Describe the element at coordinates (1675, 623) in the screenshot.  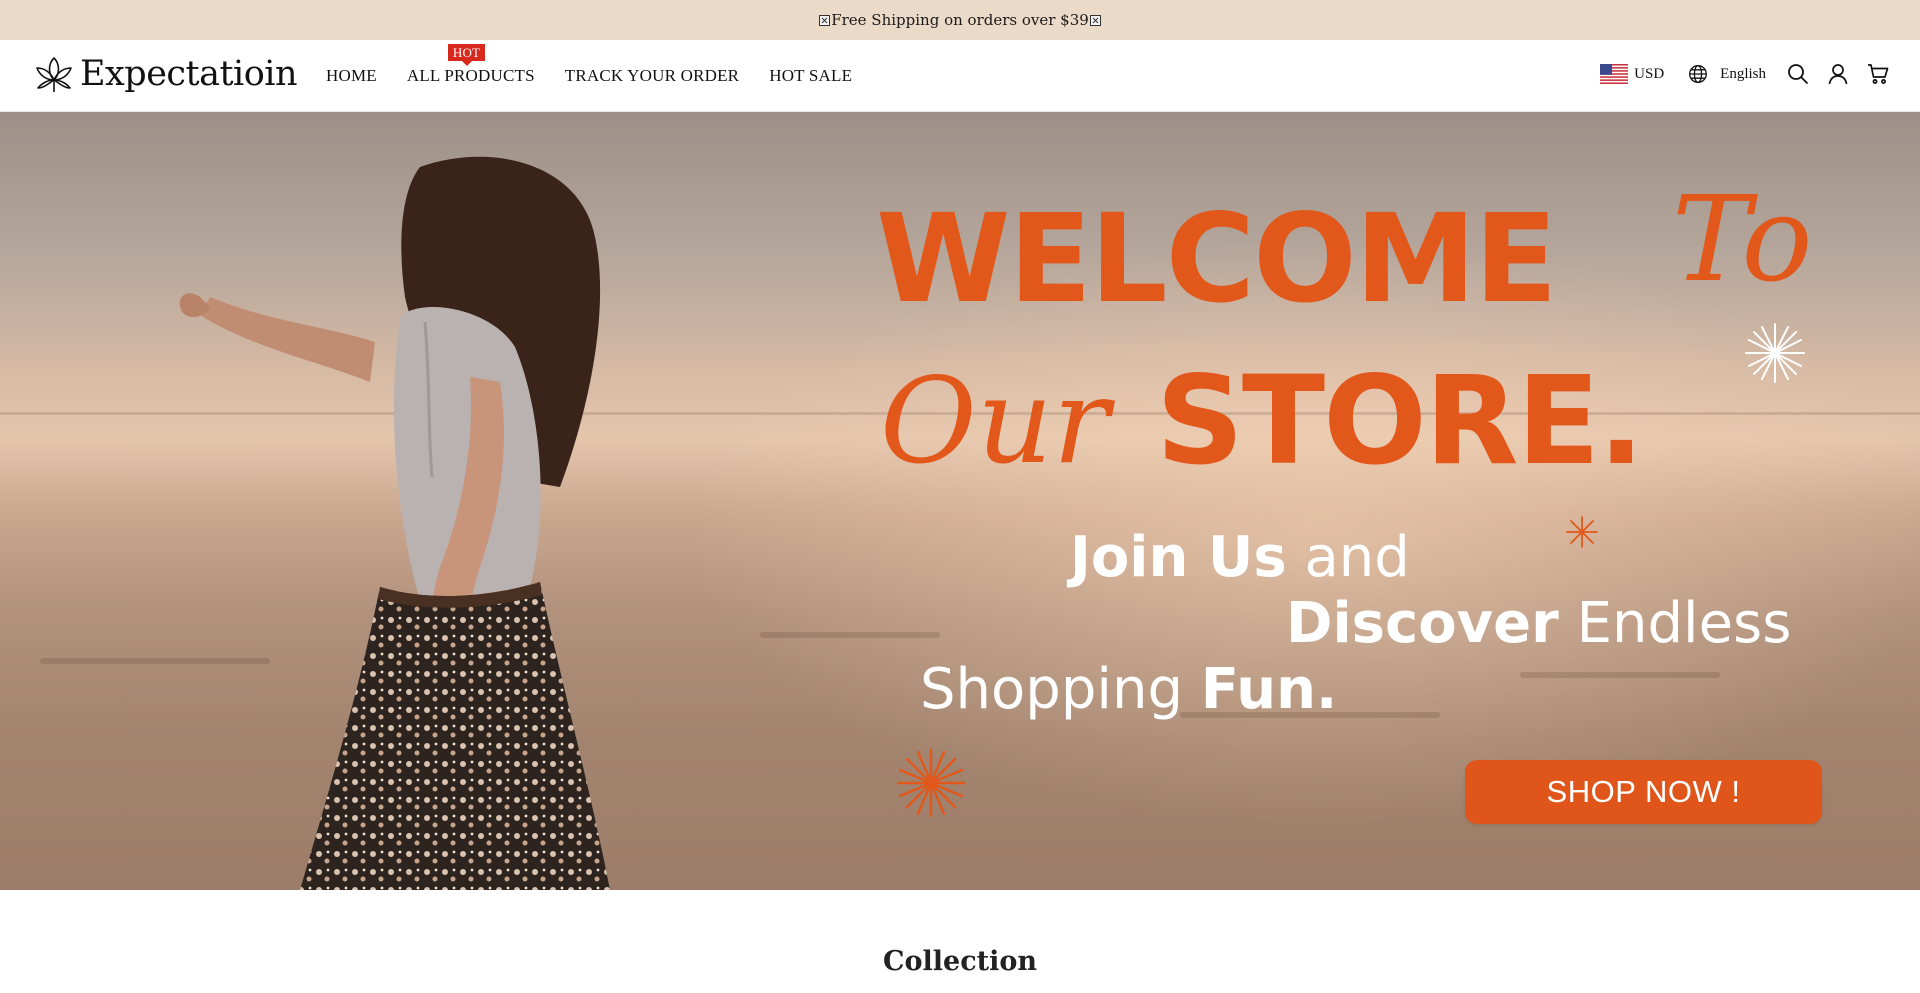
I see `tagline-regular: Endless` at that location.